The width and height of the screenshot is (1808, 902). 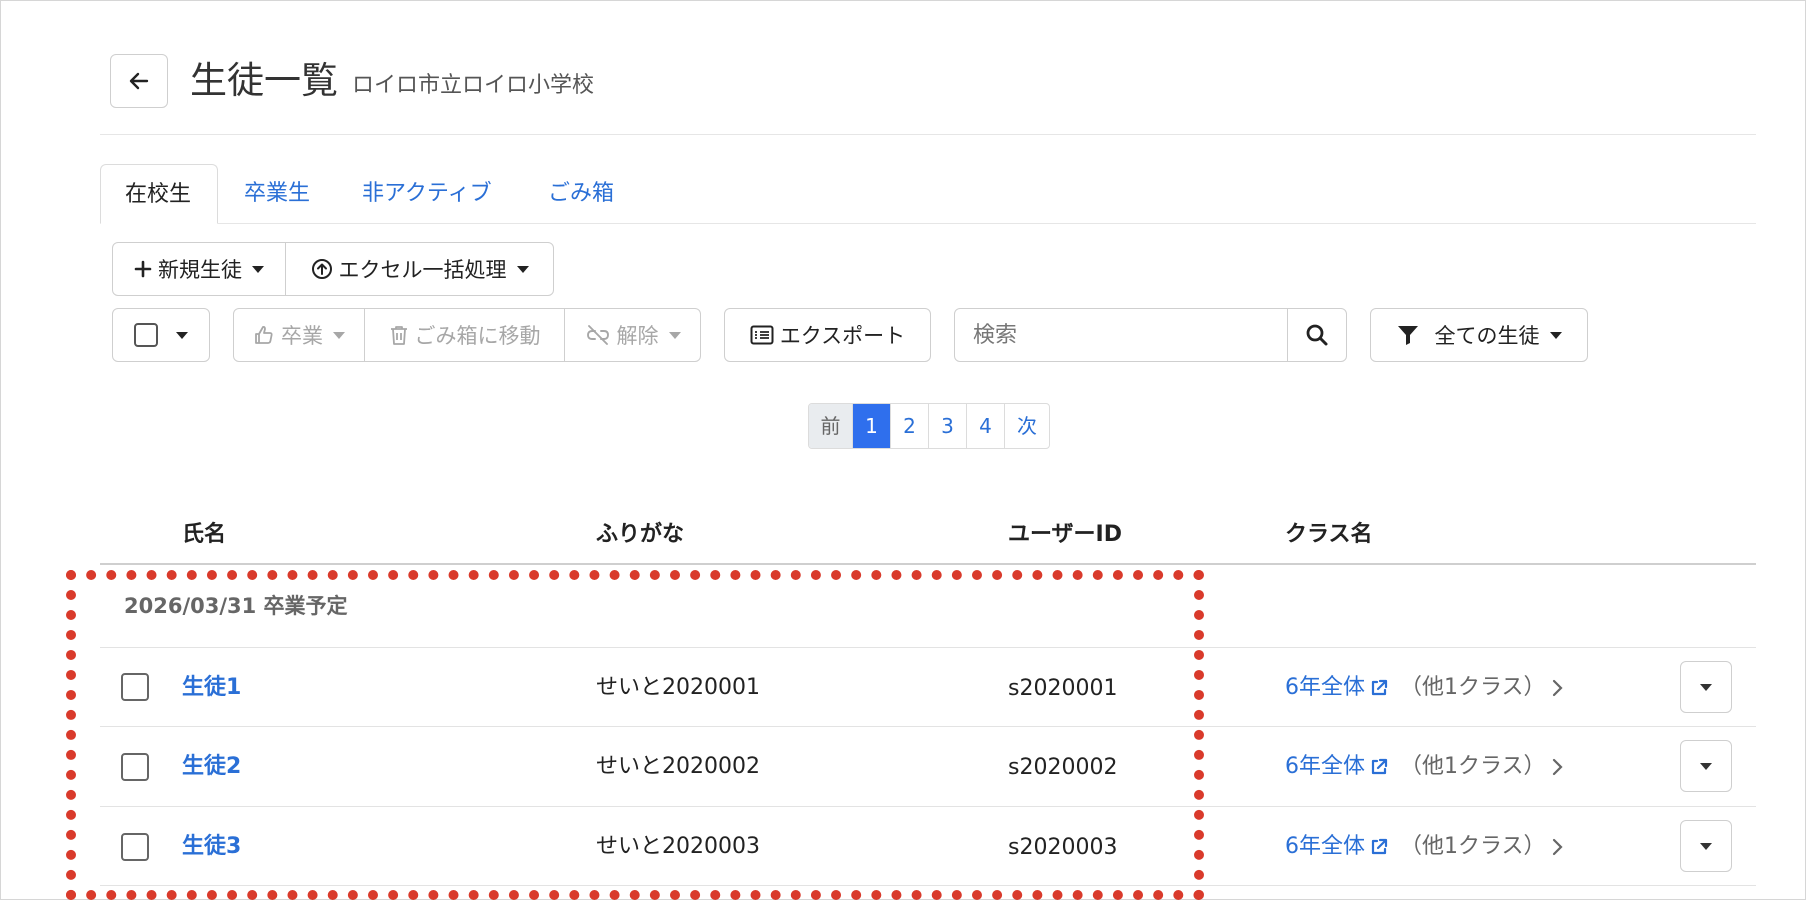 What do you see at coordinates (1063, 767) in the screenshot?
I see `user-id-cell: s2020002` at bounding box center [1063, 767].